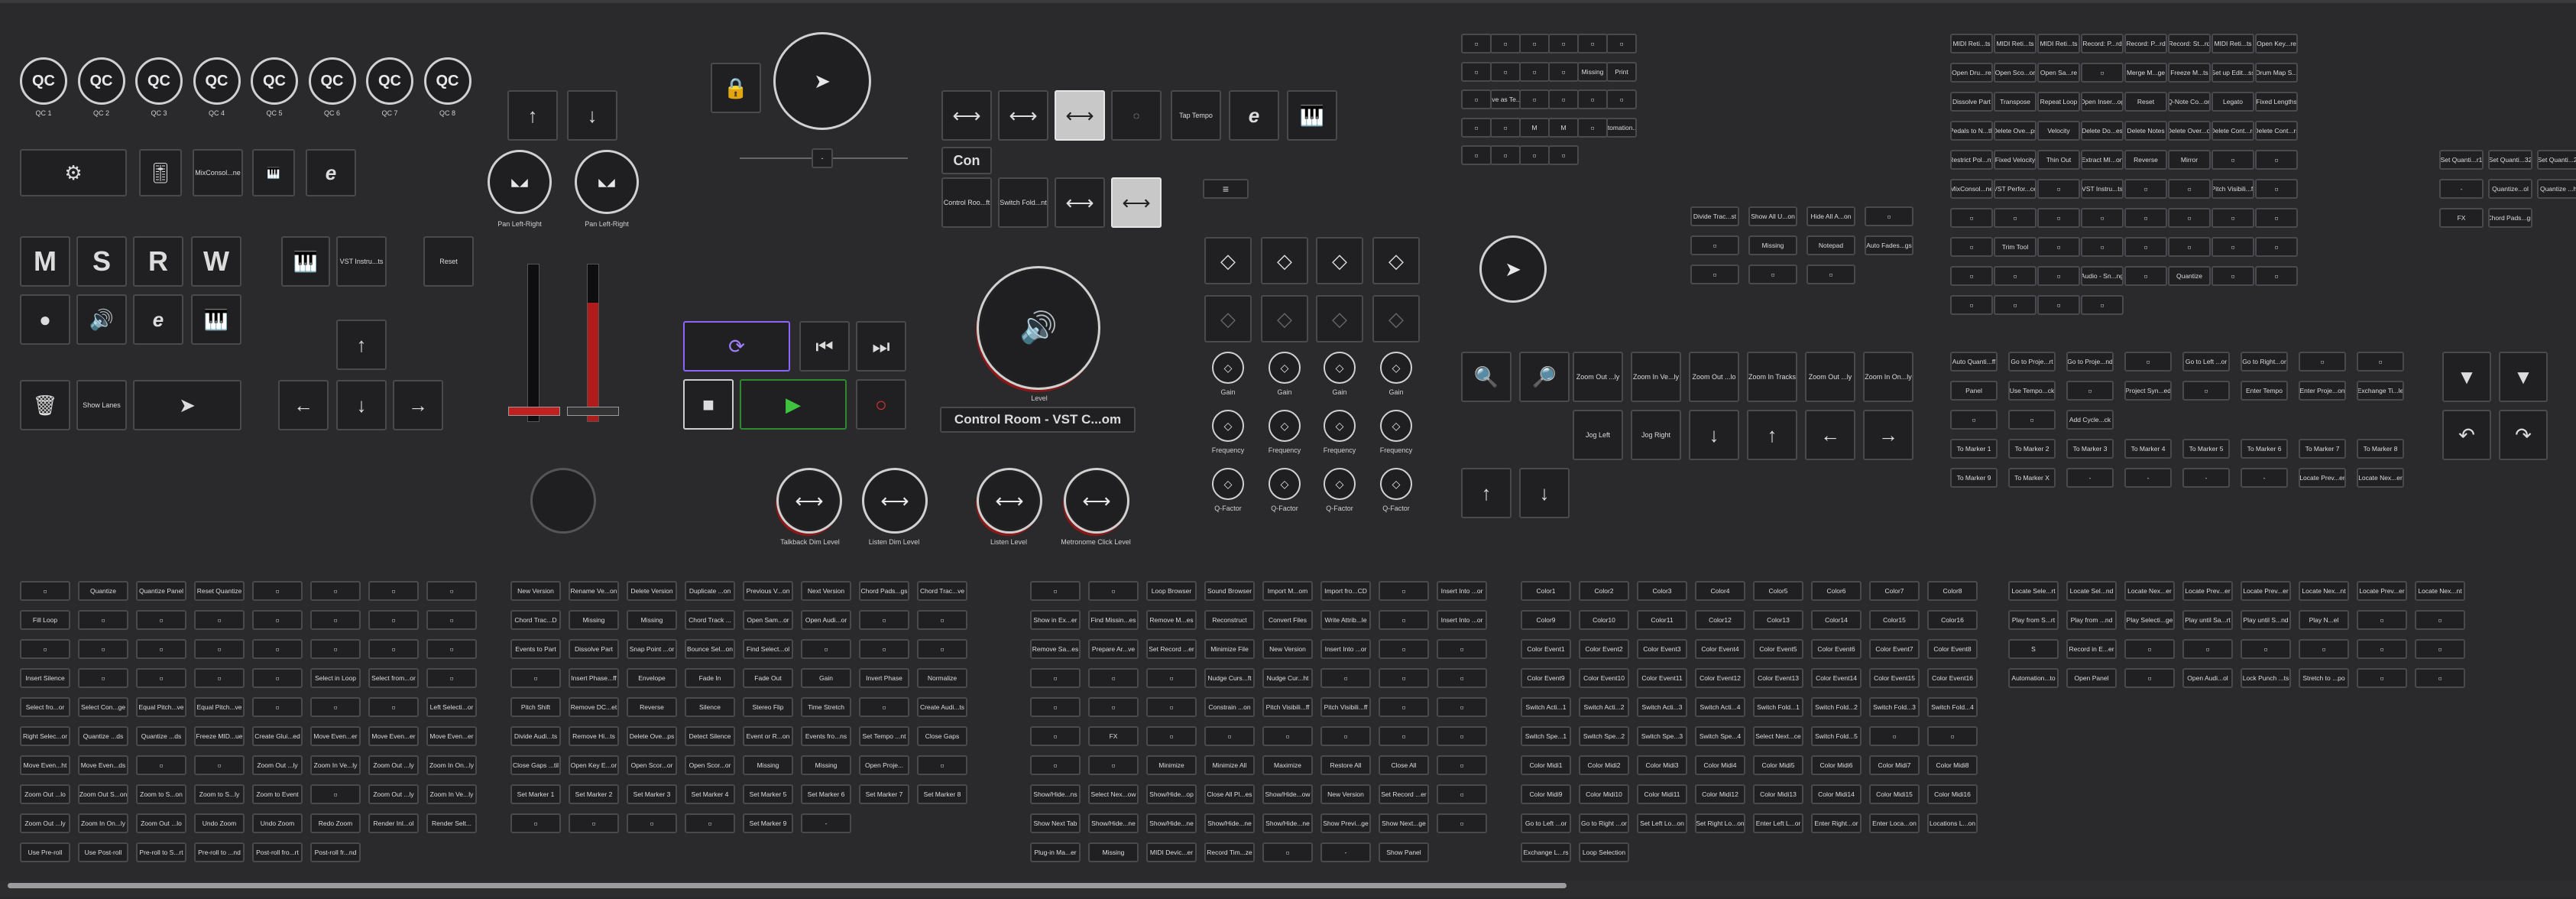 The height and width of the screenshot is (899, 2576). Describe the element at coordinates (593, 411) in the screenshot. I see `fader-right-handle` at that location.